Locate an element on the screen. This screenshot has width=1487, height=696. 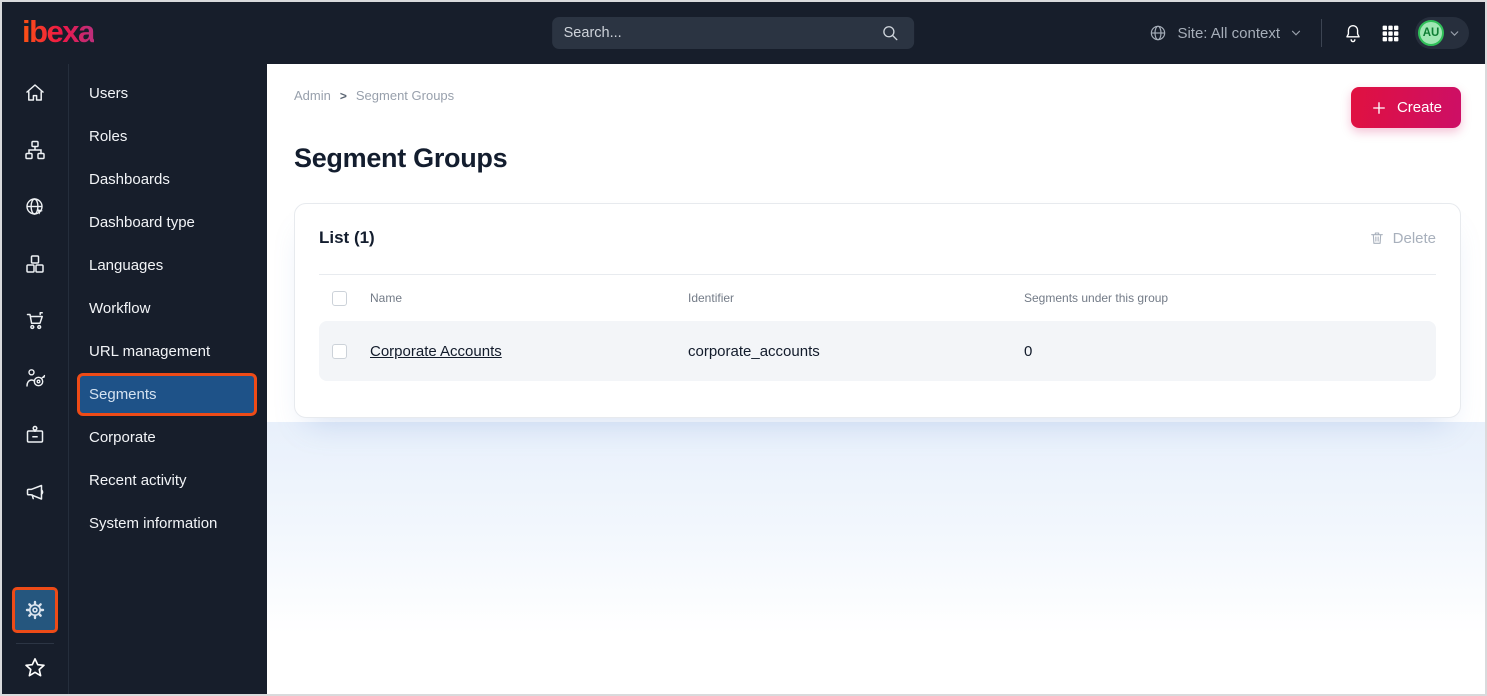
sidebar-item-personalization is located at coordinates (35, 378).